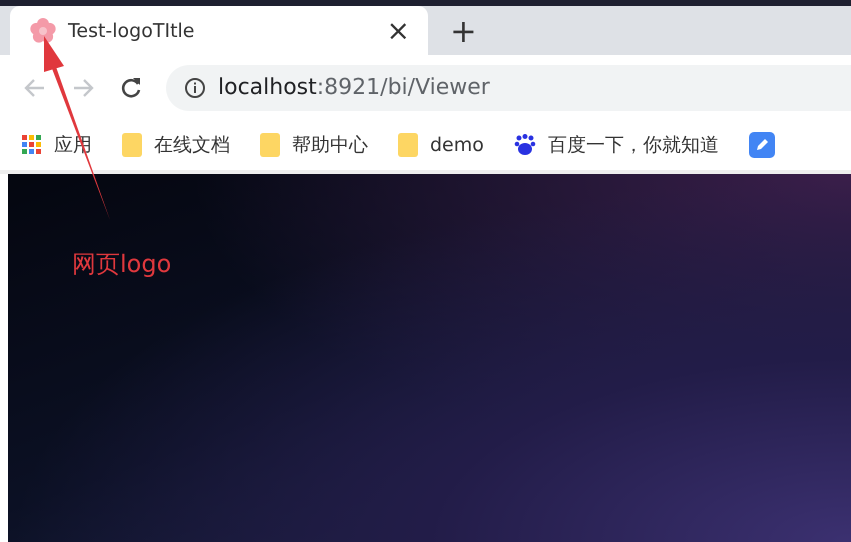 The width and height of the screenshot is (851, 542). Describe the element at coordinates (463, 30) in the screenshot. I see `new-tab-button: +` at that location.